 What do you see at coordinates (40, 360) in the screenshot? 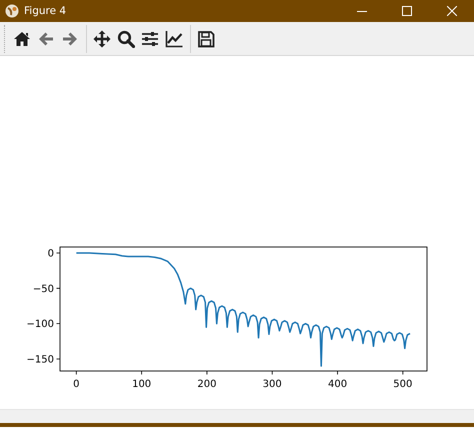
I see `tick-label: −150` at bounding box center [40, 360].